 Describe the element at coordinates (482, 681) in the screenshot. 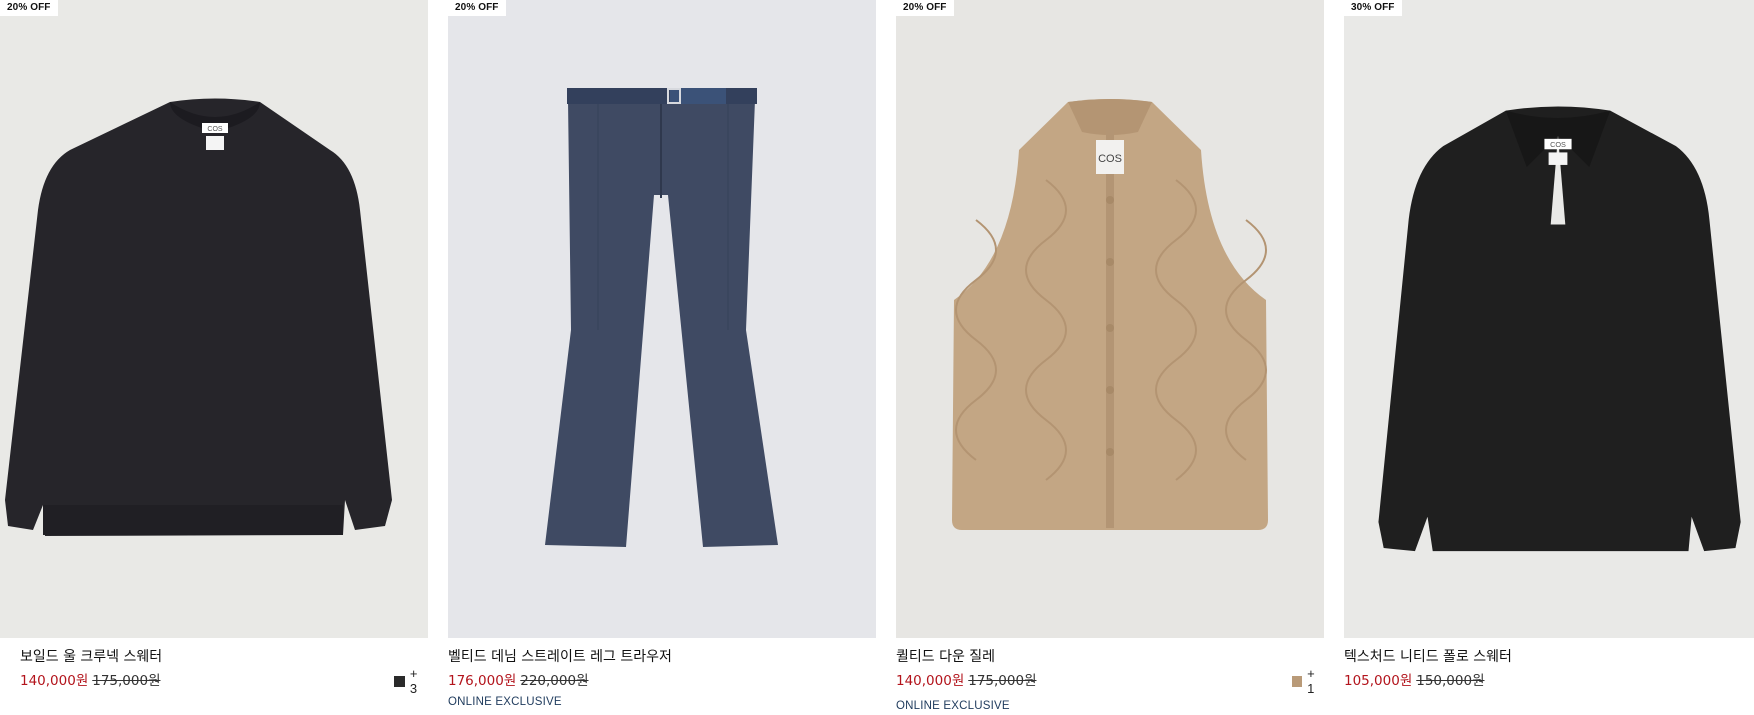

I see `sale-price: 176,000원` at that location.